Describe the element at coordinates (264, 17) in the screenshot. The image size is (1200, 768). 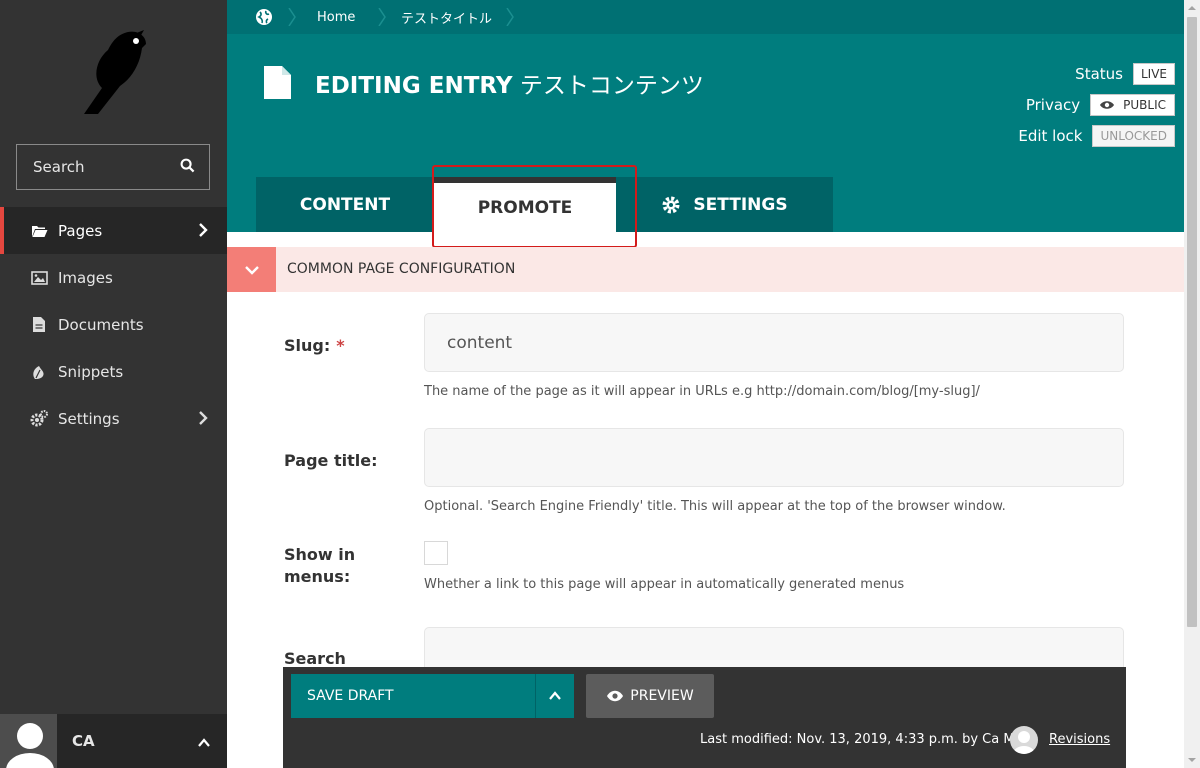
I see `explorer-globe-icon` at that location.